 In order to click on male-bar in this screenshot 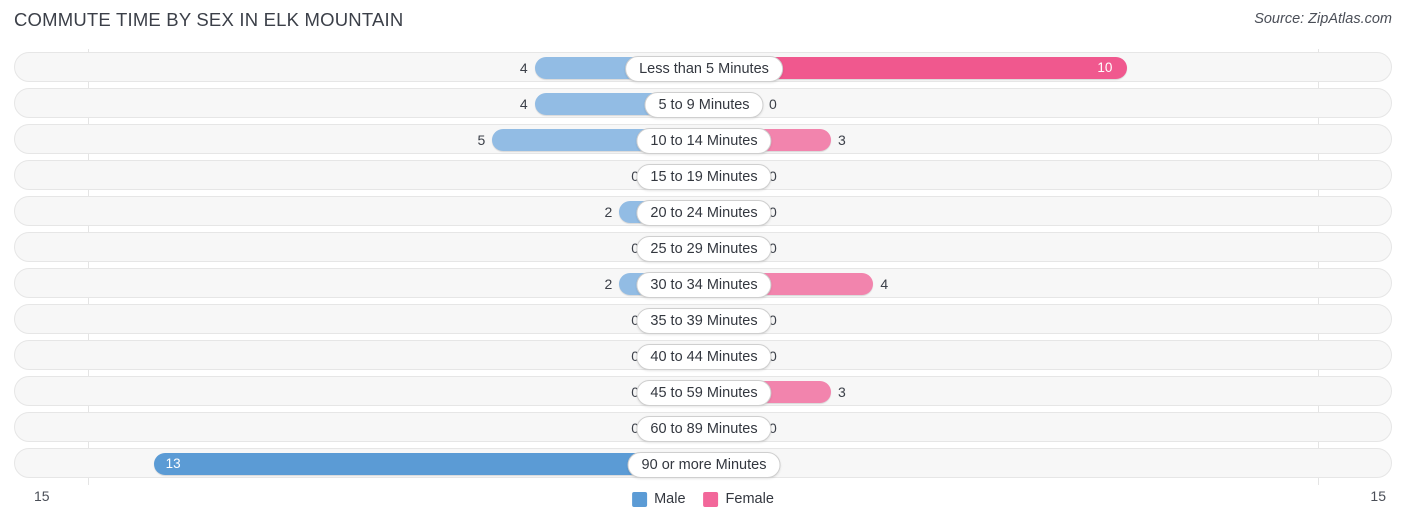, I will do `click(428, 464)`.